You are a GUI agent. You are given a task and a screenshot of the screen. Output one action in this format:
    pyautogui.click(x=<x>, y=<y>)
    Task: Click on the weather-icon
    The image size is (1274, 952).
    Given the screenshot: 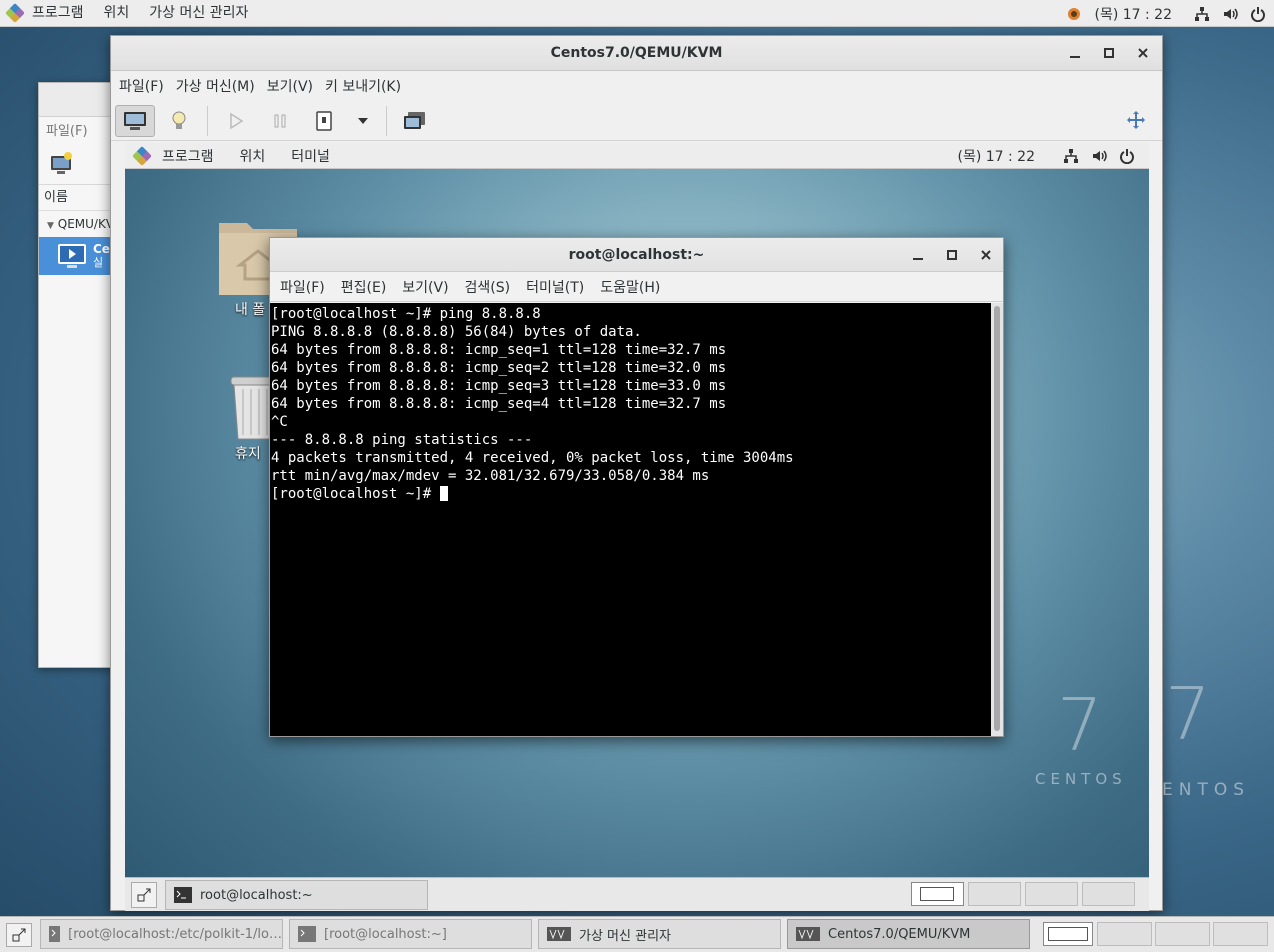 What is the action you would take?
    pyautogui.click(x=1074, y=14)
    